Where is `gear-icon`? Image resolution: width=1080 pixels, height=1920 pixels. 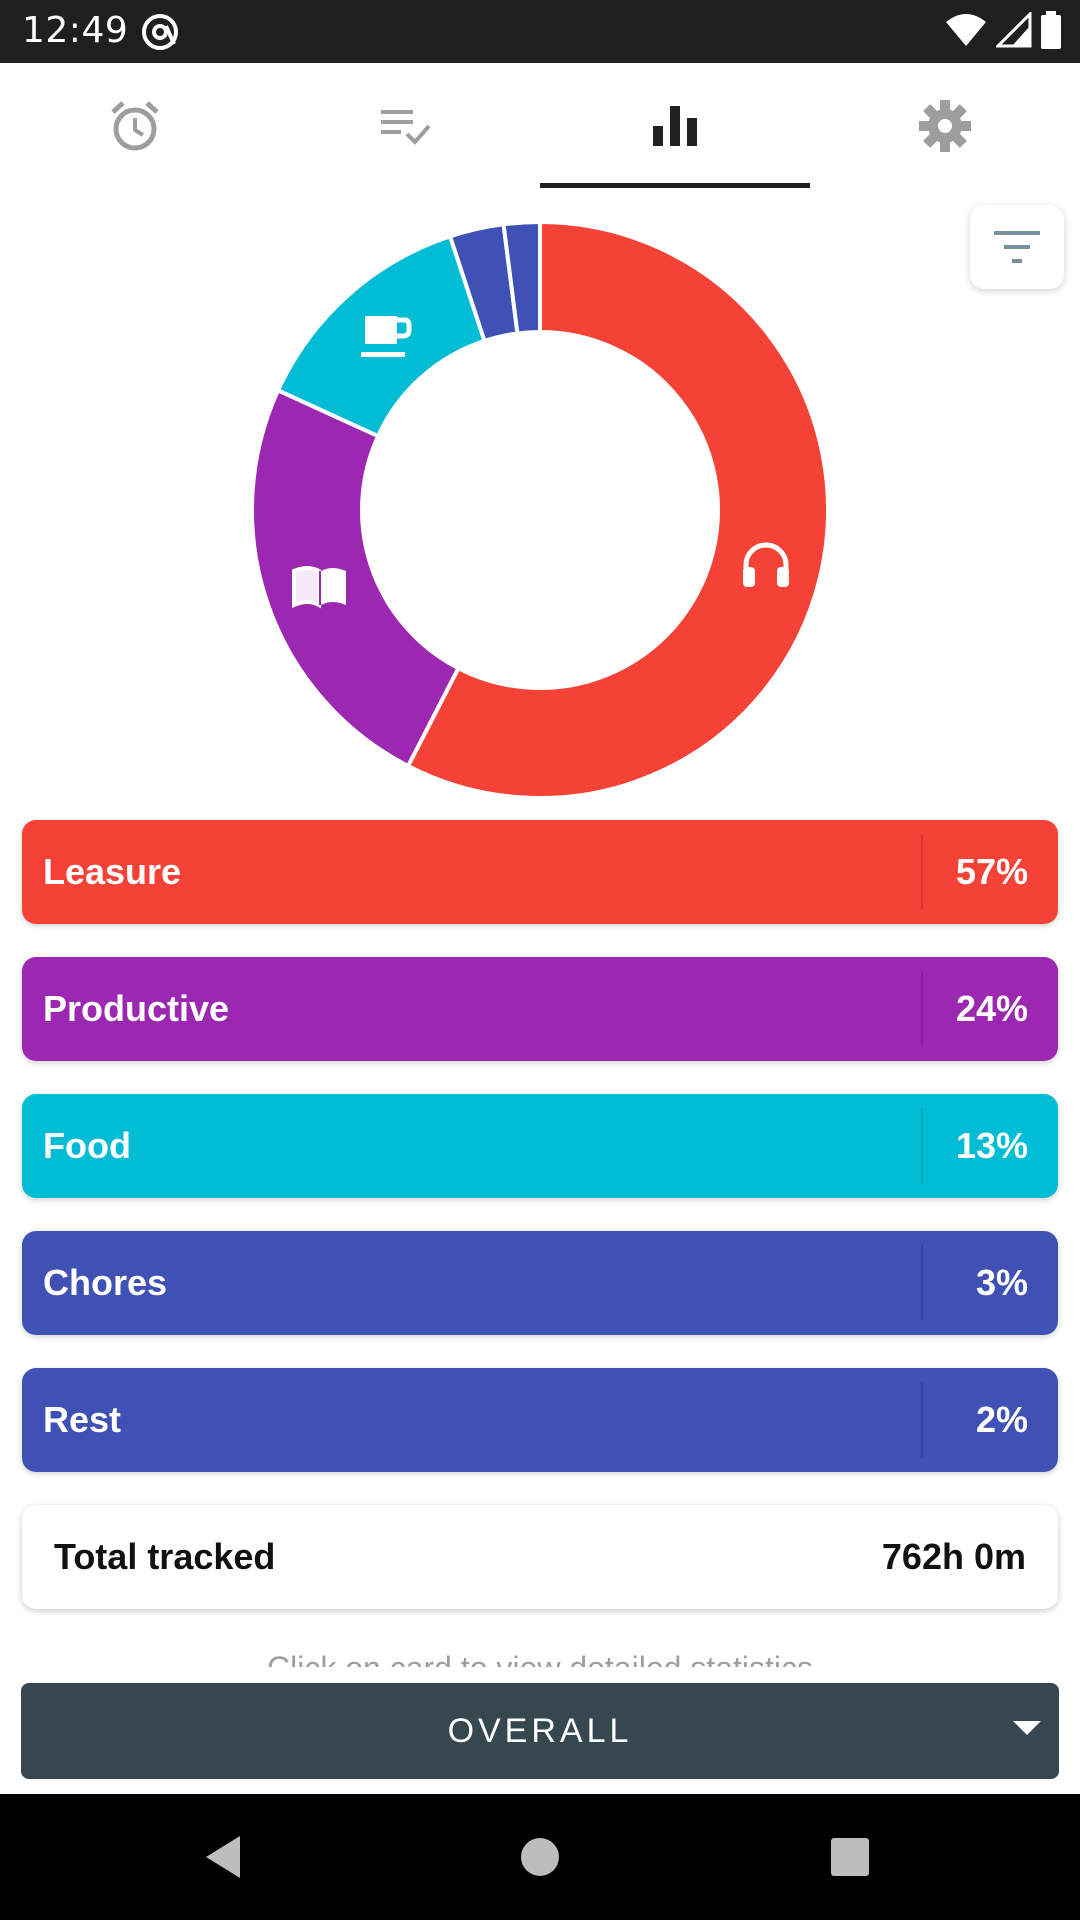
gear-icon is located at coordinates (945, 126).